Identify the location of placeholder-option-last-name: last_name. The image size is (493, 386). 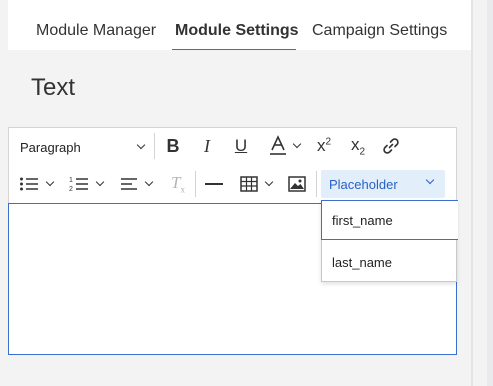
(390, 262).